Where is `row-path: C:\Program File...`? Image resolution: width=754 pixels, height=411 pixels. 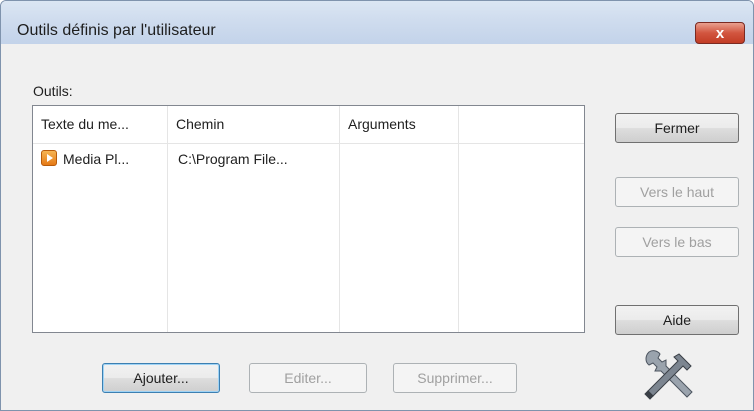
row-path: C:\Program File... is located at coordinates (233, 159).